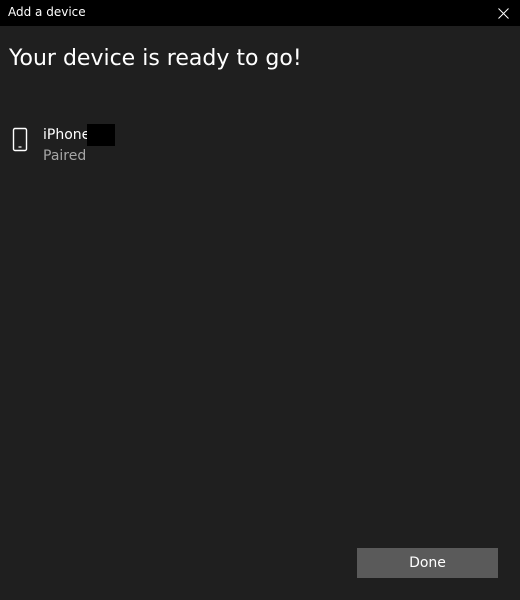 The width and height of the screenshot is (520, 600). I want to click on close-icon, so click(503, 13).